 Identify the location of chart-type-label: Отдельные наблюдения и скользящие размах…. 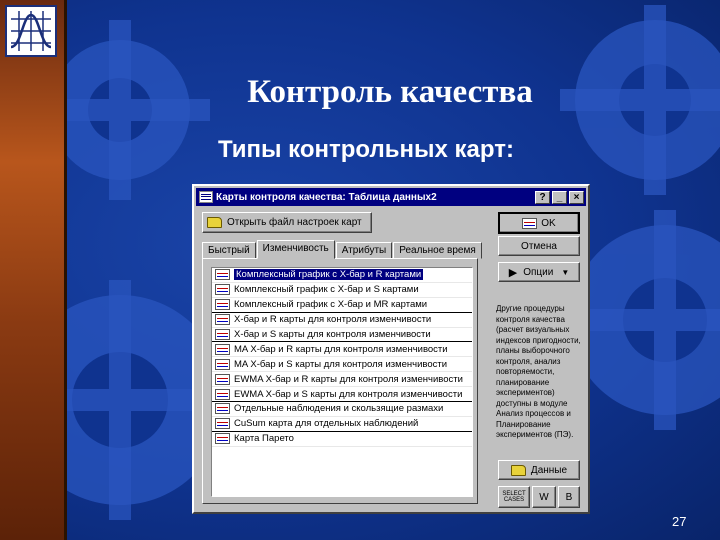
(339, 409).